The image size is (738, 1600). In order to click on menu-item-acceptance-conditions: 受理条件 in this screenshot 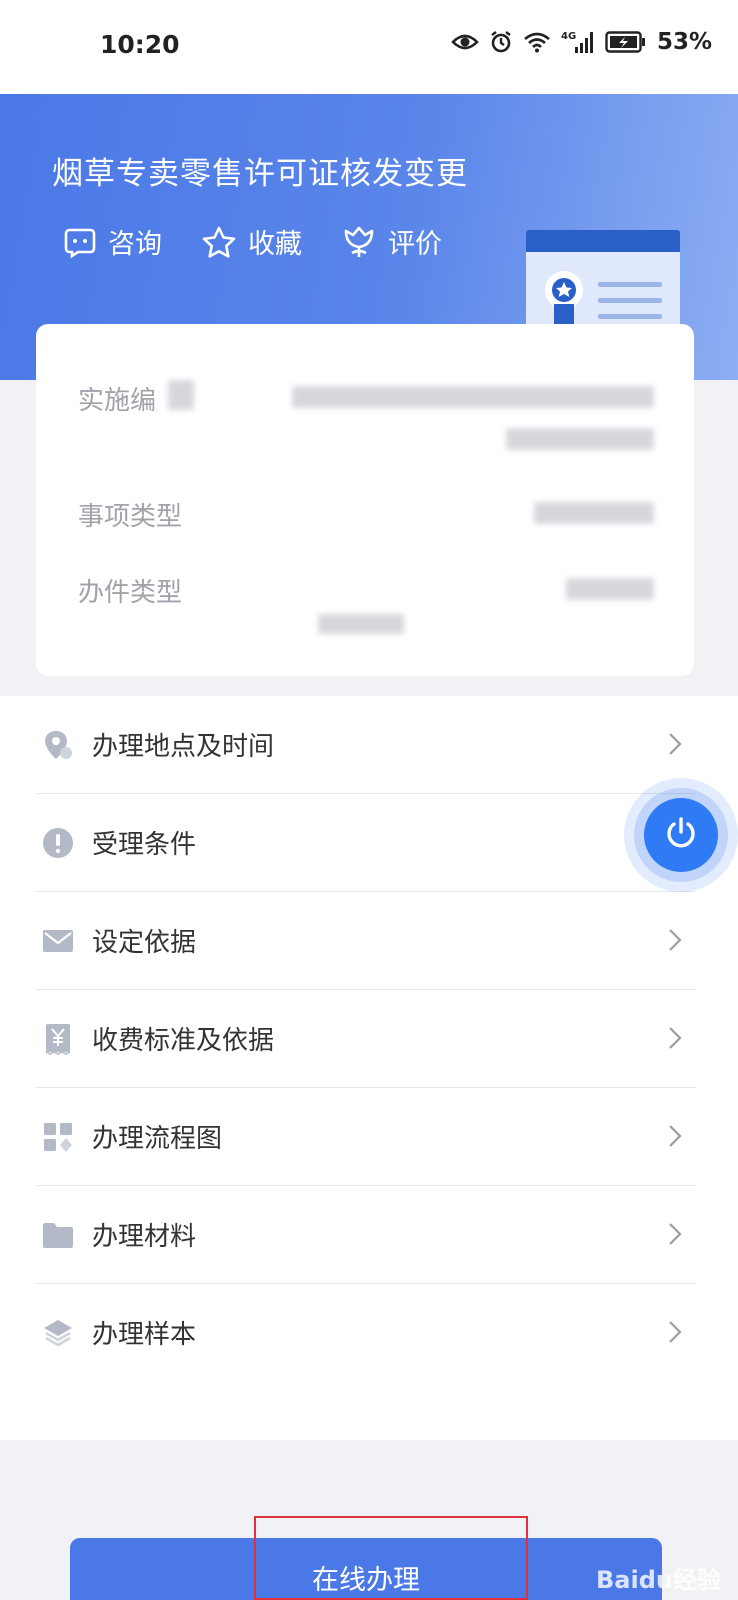, I will do `click(366, 843)`.